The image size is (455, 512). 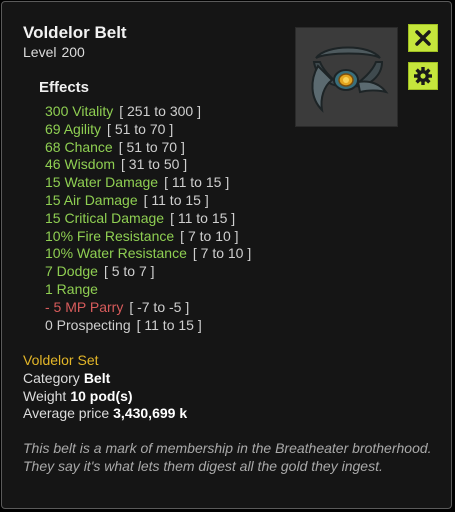 What do you see at coordinates (110, 235) in the screenshot?
I see `effect-text: 10% Fire Resistance` at bounding box center [110, 235].